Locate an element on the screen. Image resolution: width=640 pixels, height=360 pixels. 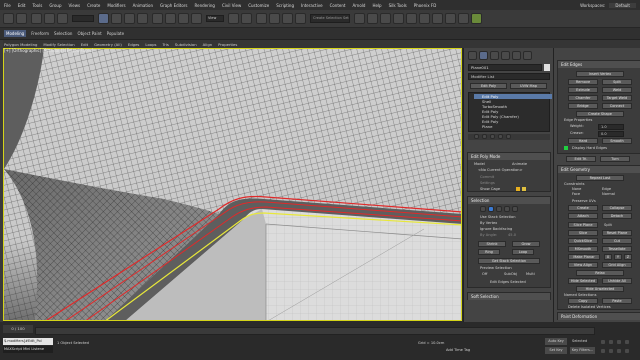
menu-animation: Animation is located at coordinates (143, 5).